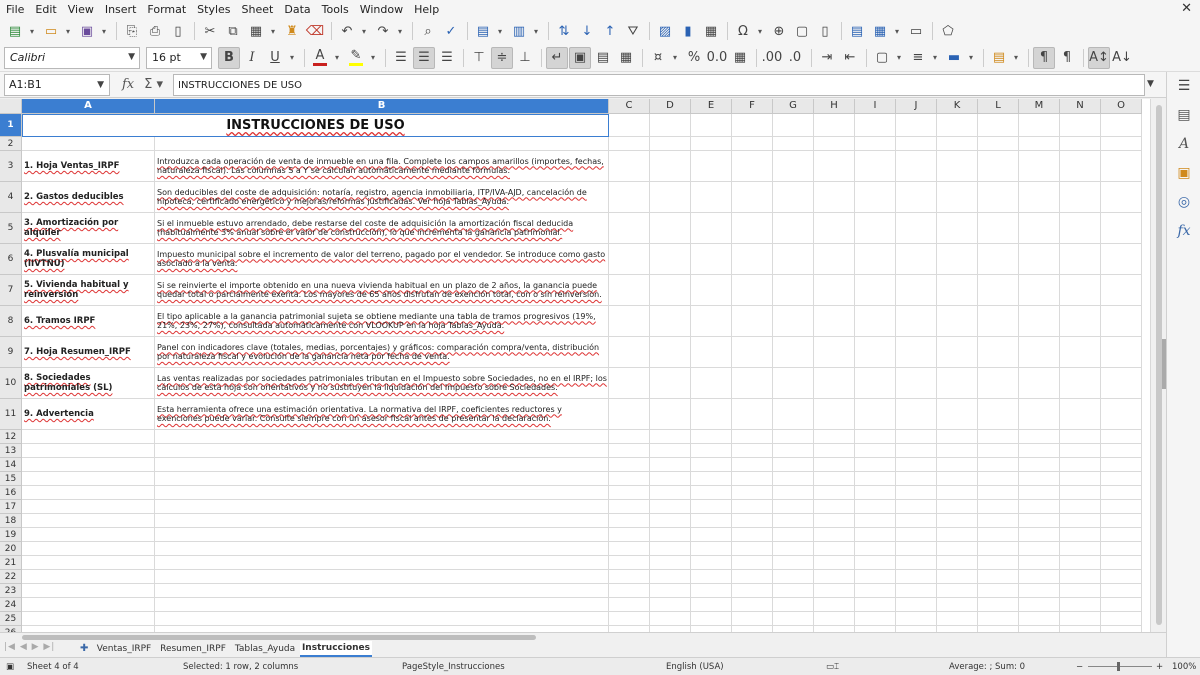 The width and height of the screenshot is (1200, 675). I want to click on zoom-slider, so click(1120, 666).